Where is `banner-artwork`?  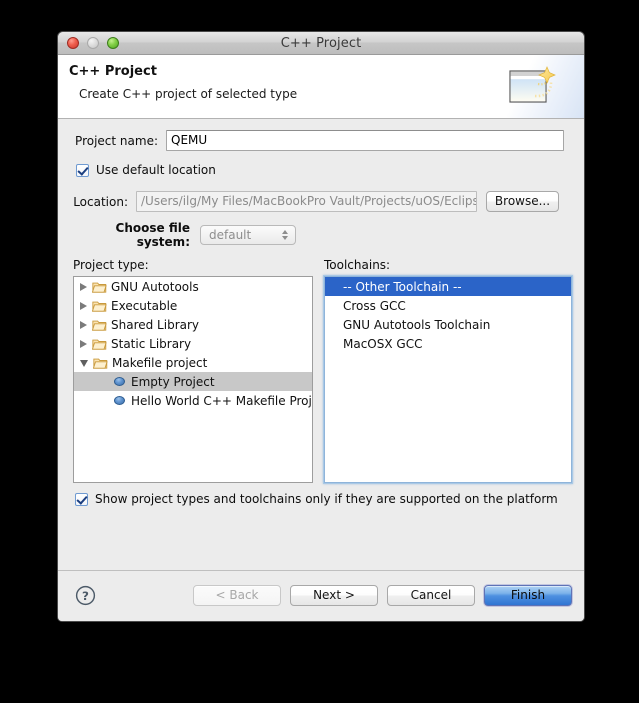
banner-artwork is located at coordinates (538, 86).